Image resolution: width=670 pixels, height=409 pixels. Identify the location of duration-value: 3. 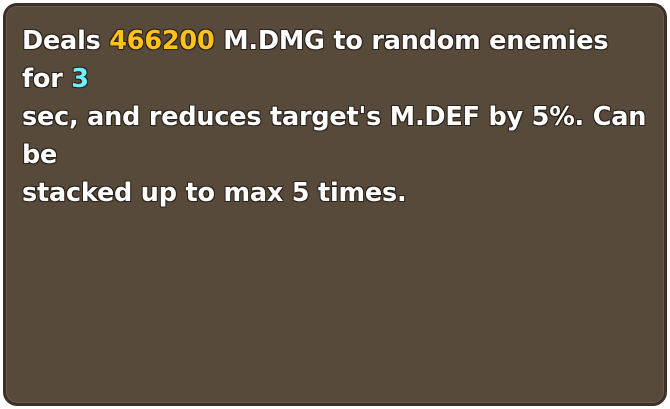
(80, 79).